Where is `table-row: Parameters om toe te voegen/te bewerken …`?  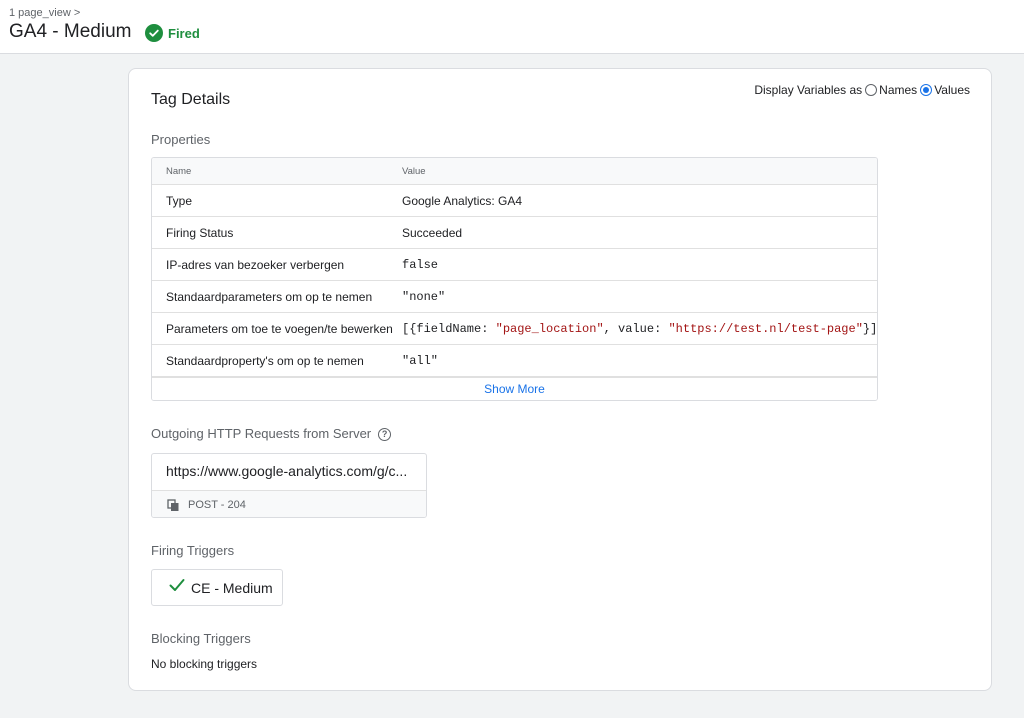
table-row: Parameters om toe te voegen/te bewerken … is located at coordinates (514, 329).